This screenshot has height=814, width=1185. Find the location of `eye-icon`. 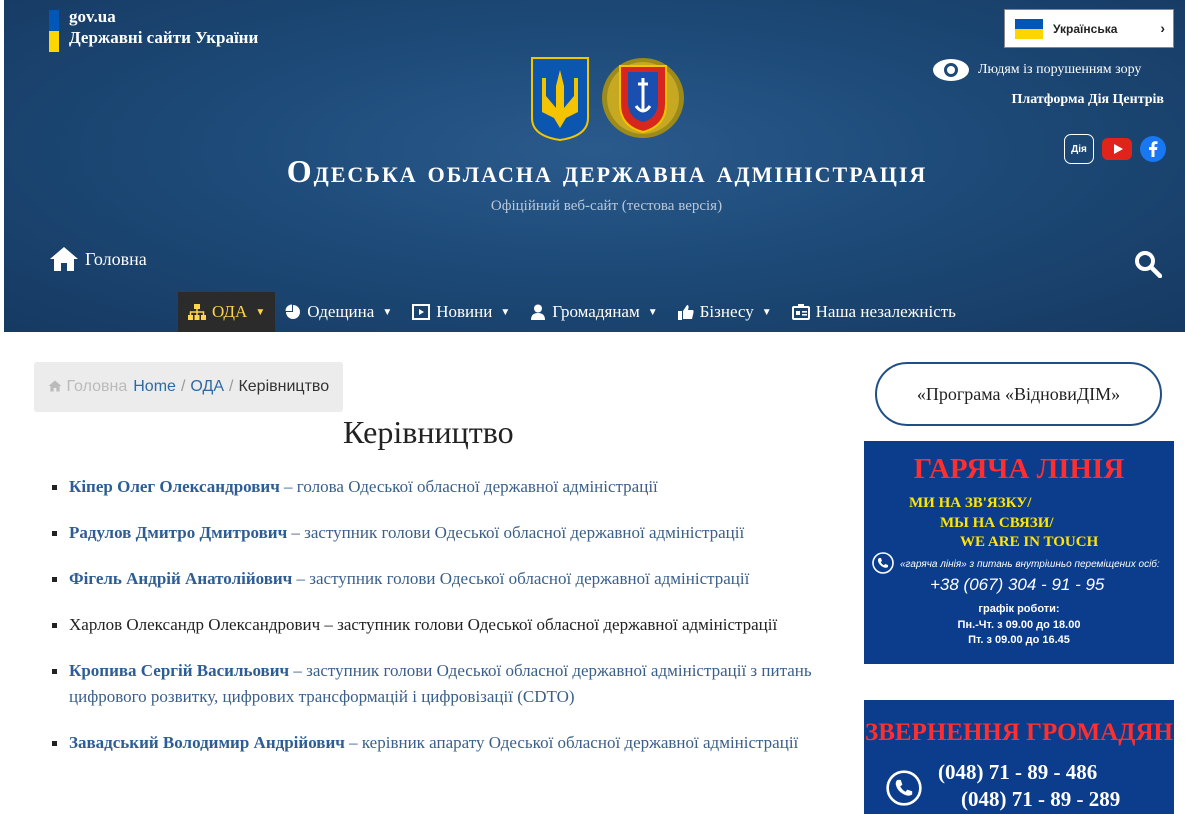

eye-icon is located at coordinates (951, 70).